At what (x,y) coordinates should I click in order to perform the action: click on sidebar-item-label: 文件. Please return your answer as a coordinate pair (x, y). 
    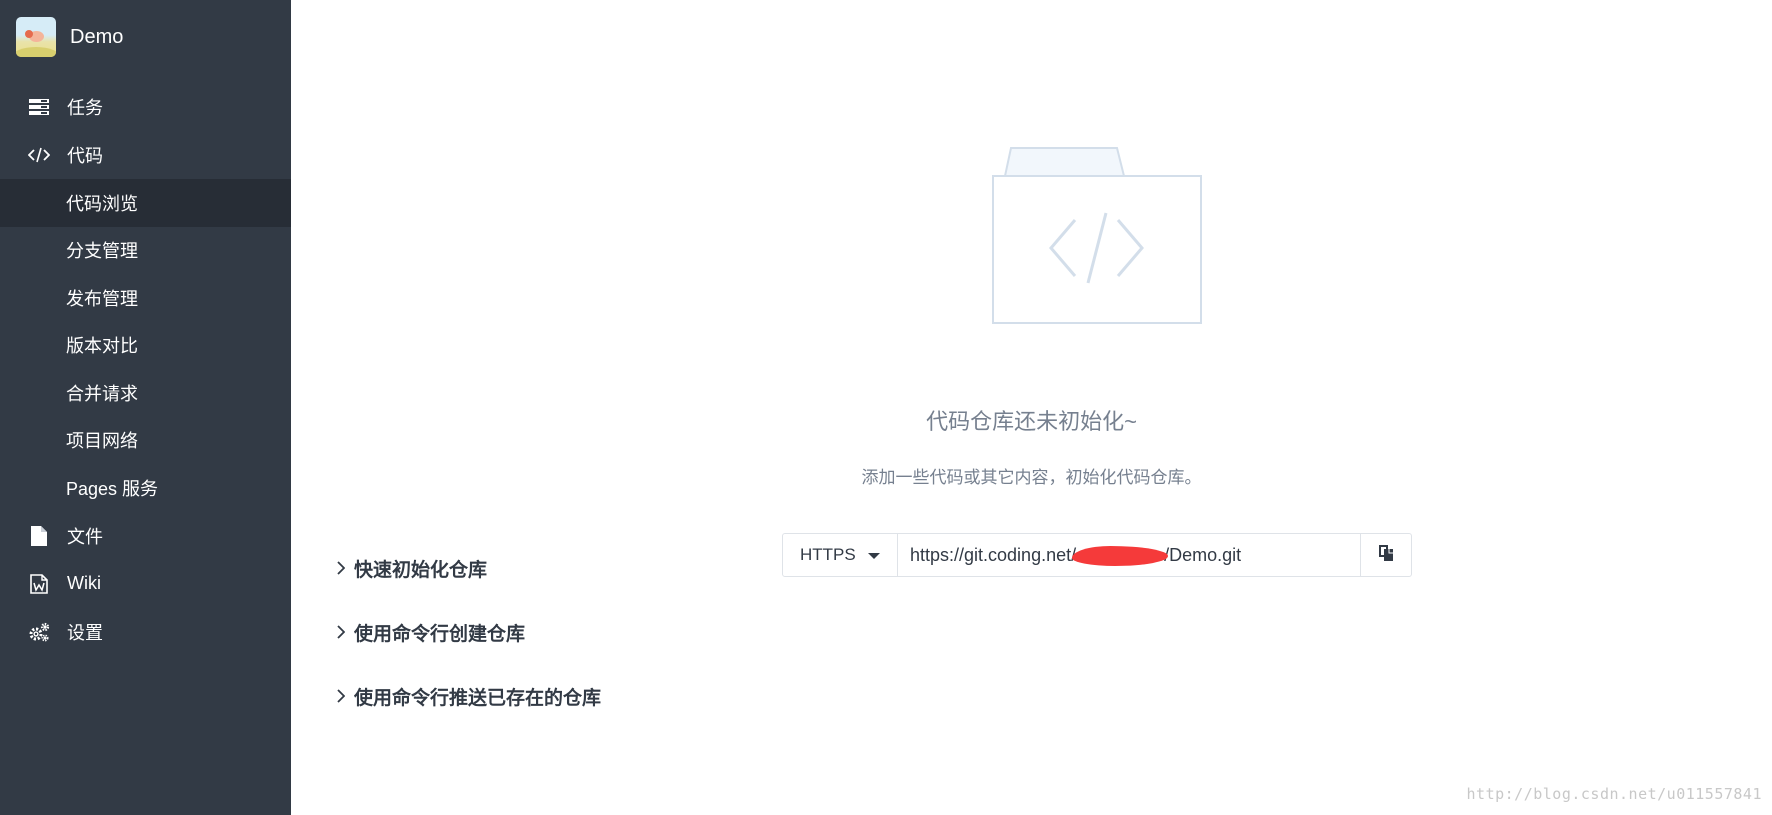
    Looking at the image, I should click on (85, 536).